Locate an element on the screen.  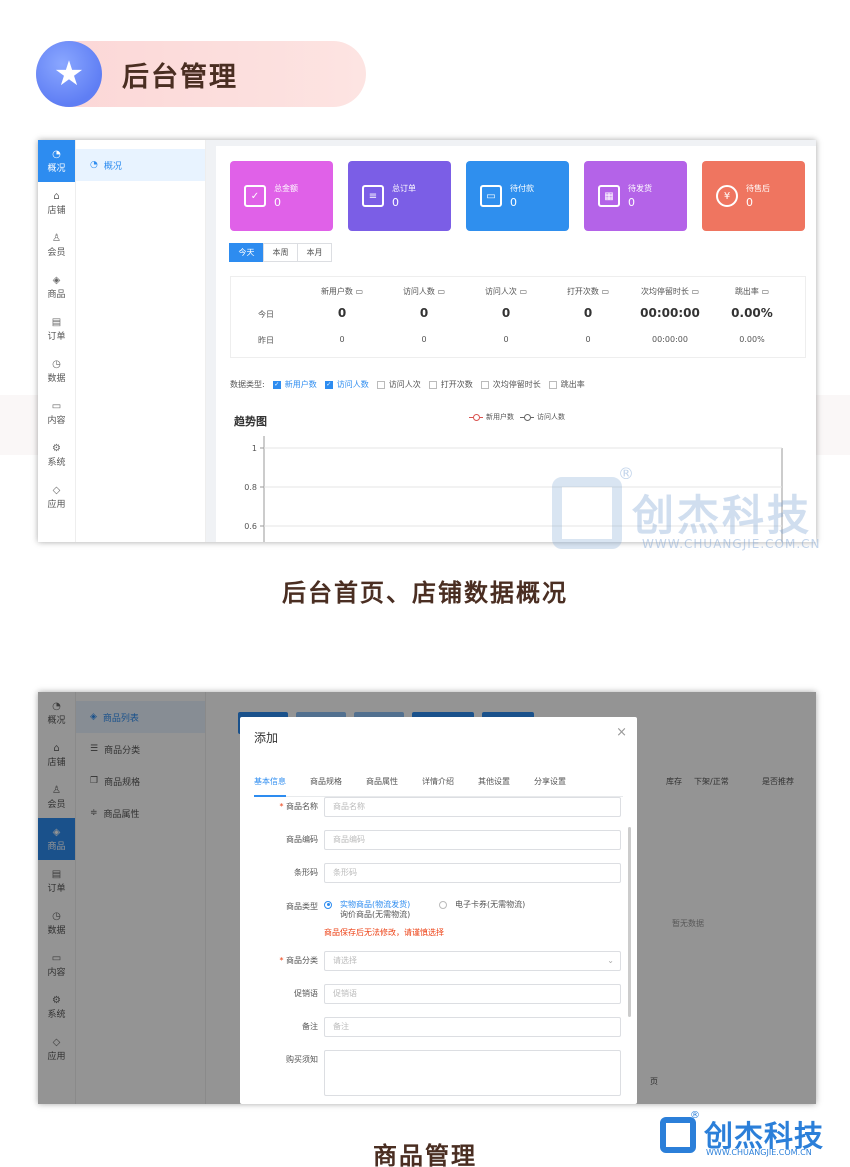
caption-dashboard: 后台首页、店铺数据概况 is located at coordinates (425, 593).